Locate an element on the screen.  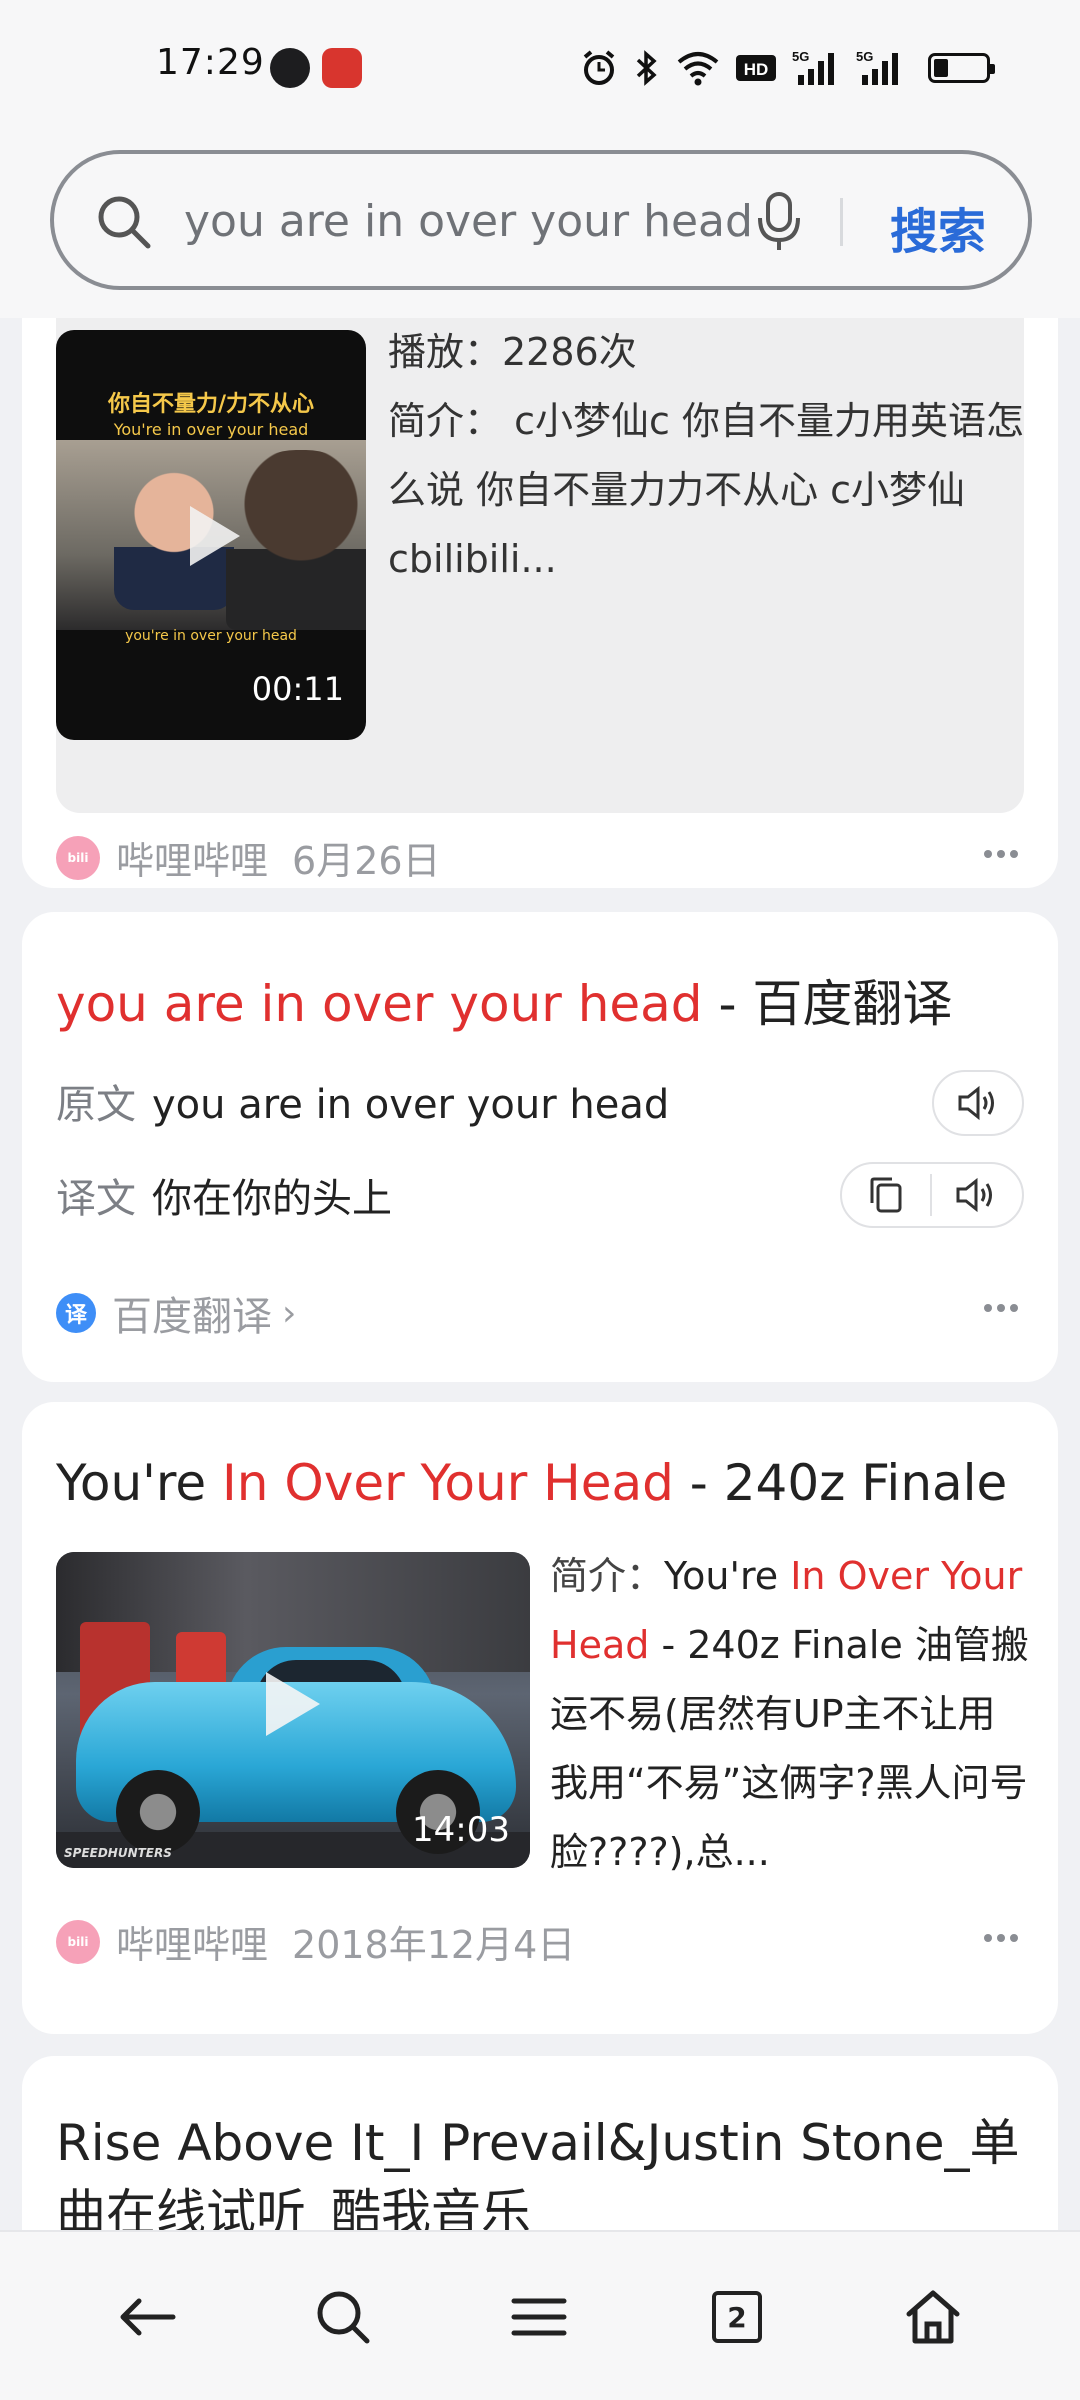
search-bar: you are in over your head 搜索 is located at coordinates (541, 220).